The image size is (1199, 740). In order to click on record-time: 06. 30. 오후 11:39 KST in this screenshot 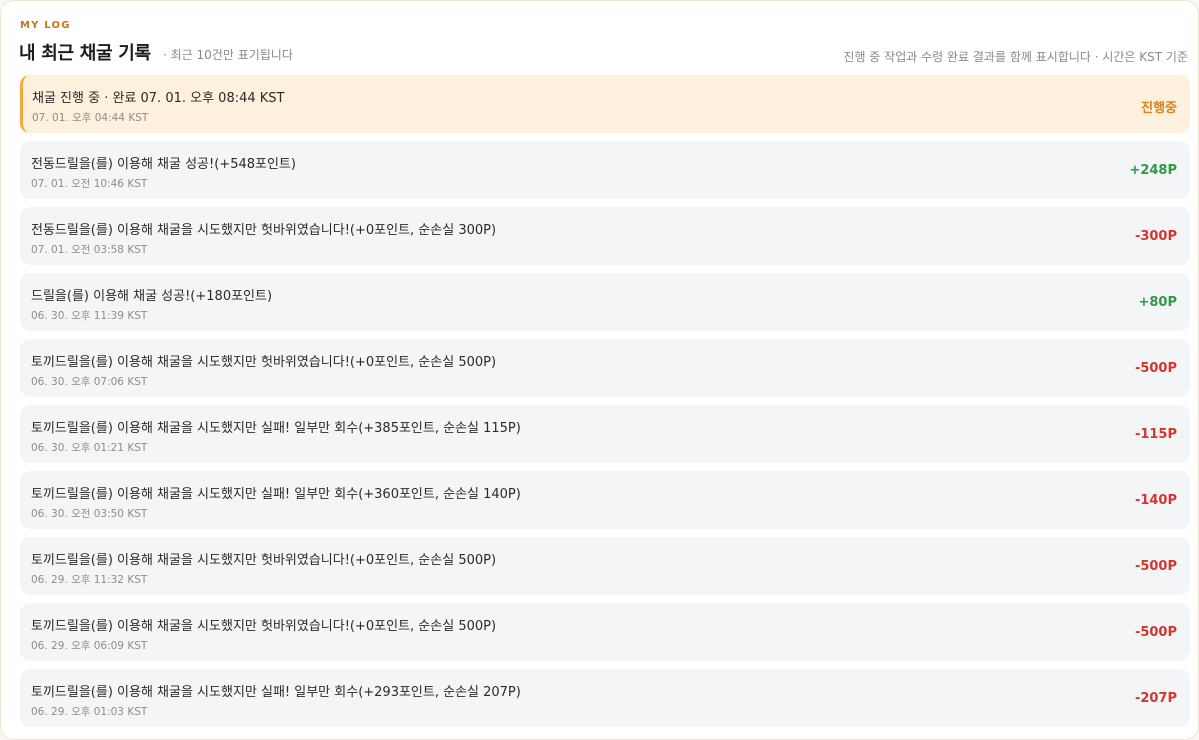, I will do `click(89, 316)`.